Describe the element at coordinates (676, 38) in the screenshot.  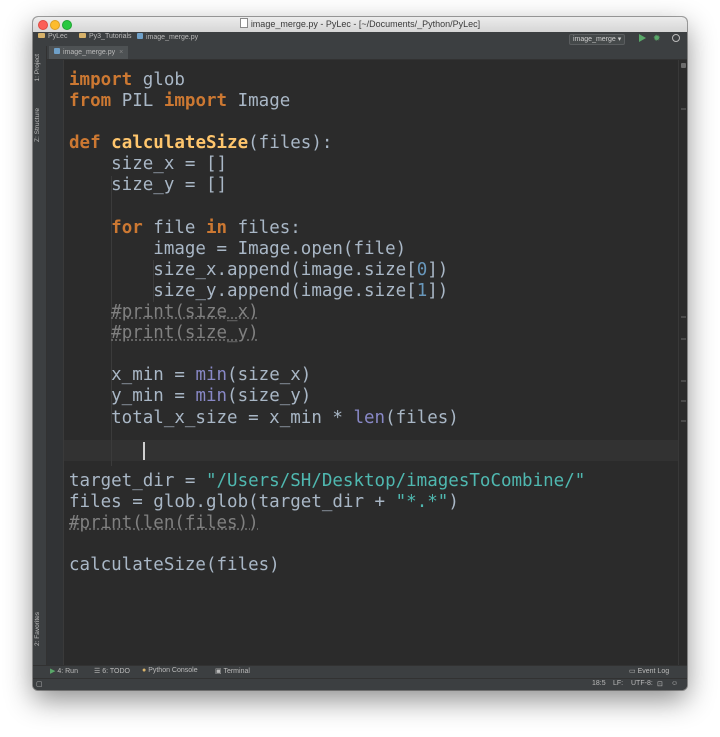
I see `search-icon` at that location.